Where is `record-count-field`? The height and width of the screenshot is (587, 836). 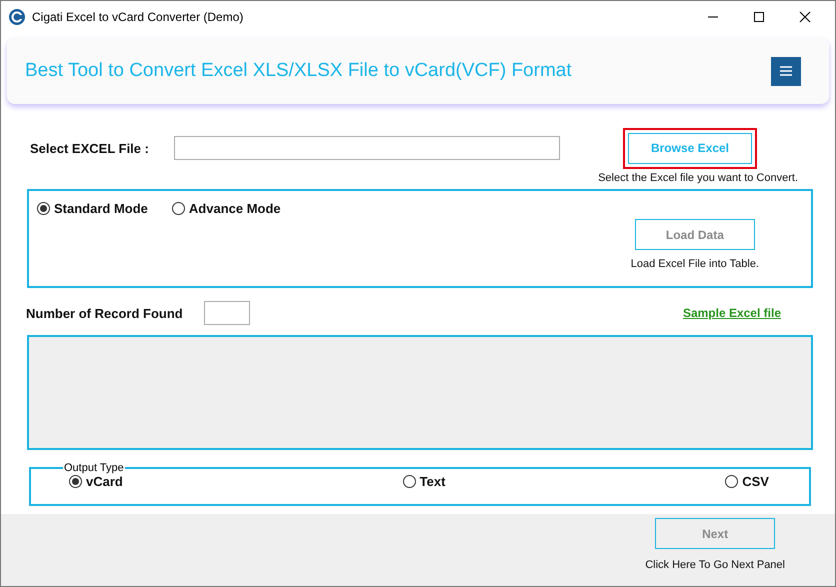
record-count-field is located at coordinates (227, 313).